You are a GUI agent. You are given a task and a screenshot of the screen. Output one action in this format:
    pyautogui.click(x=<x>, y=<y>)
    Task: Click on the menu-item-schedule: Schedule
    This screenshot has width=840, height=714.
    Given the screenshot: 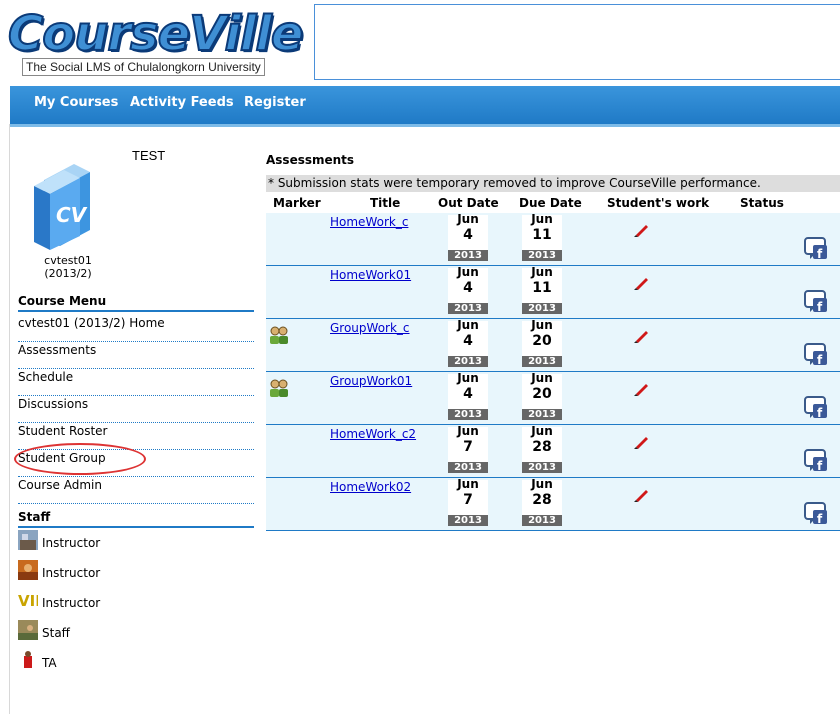 What is the action you would take?
    pyautogui.click(x=136, y=382)
    